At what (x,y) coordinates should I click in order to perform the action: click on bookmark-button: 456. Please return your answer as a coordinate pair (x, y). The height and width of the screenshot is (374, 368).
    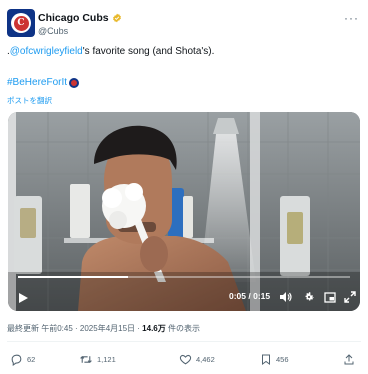
    Looking at the image, I should click on (274, 359).